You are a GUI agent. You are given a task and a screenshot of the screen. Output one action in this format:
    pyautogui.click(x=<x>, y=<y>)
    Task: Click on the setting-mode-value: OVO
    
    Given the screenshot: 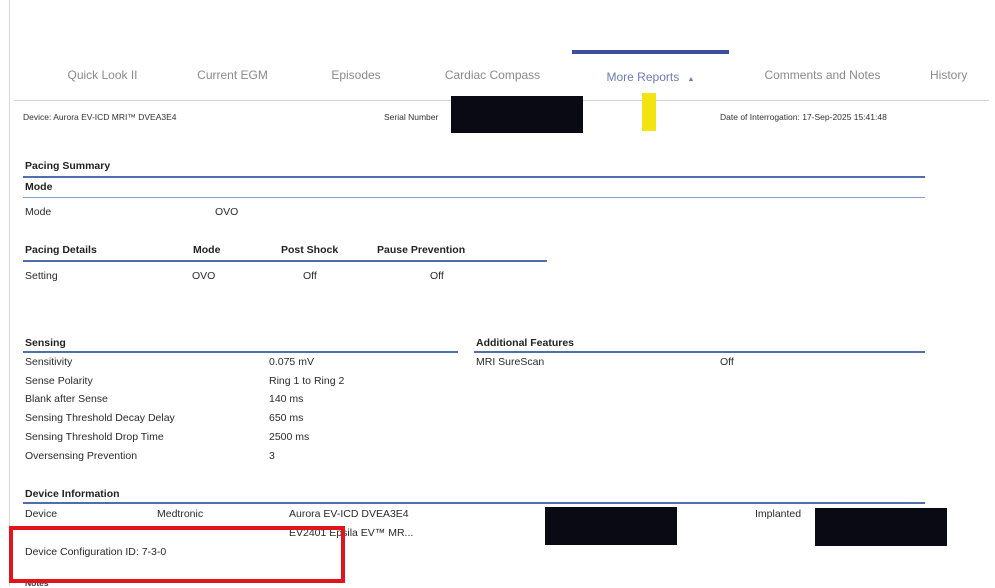 What is the action you would take?
    pyautogui.click(x=204, y=276)
    